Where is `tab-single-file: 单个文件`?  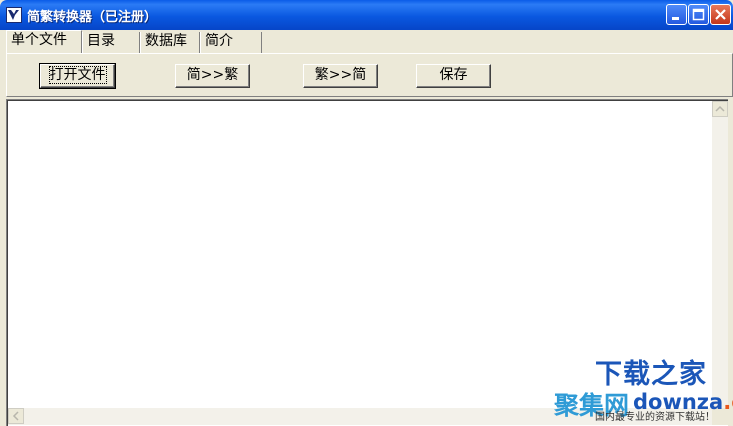
tab-single-file: 单个文件 is located at coordinates (44, 41).